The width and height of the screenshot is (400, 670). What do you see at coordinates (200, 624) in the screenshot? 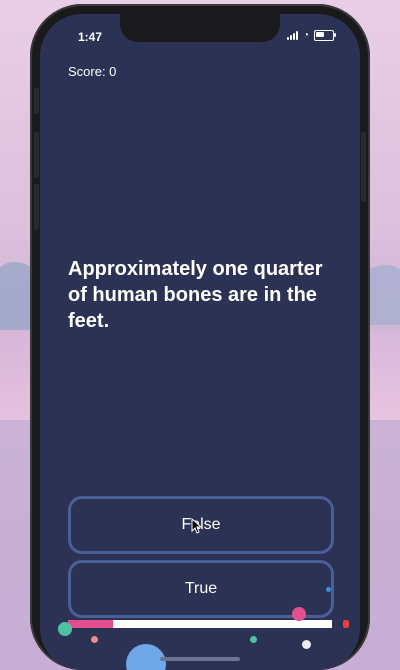
I see `progress-bar` at bounding box center [200, 624].